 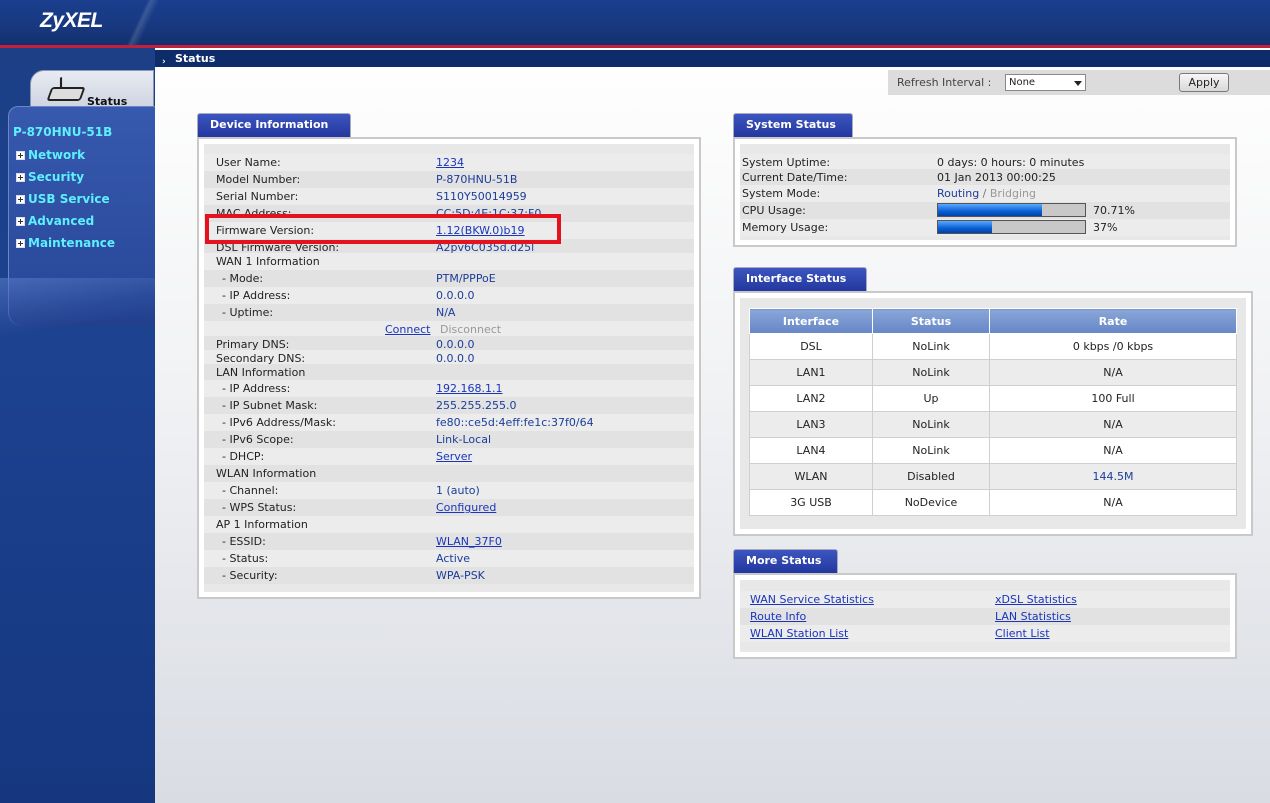 What do you see at coordinates (71, 20) in the screenshot?
I see `zyxel-logo: ZyXEL` at bounding box center [71, 20].